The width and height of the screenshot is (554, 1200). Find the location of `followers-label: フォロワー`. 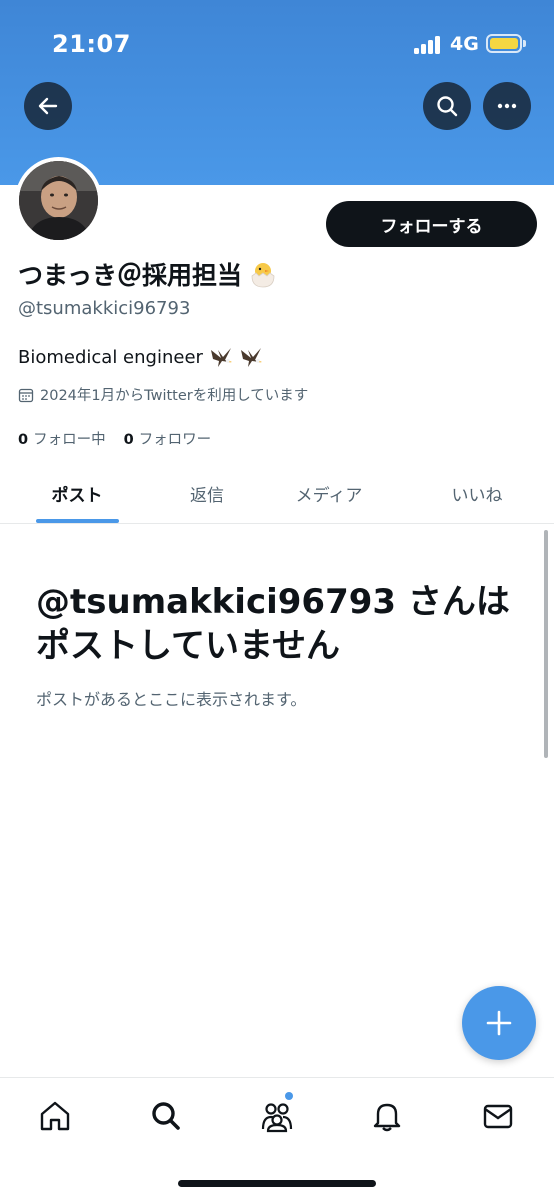

followers-label: フォロワー is located at coordinates (175, 440).